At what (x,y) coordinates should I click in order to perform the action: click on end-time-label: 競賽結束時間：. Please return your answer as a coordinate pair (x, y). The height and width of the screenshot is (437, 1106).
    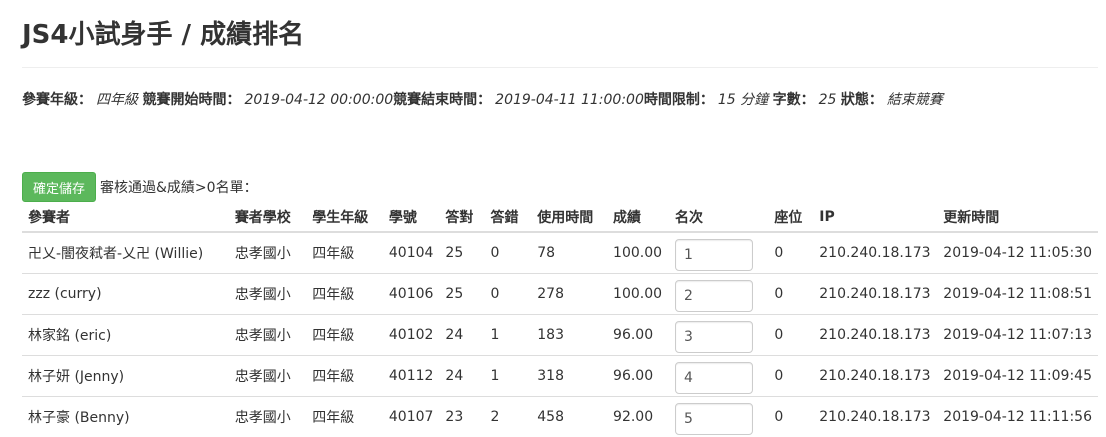
    Looking at the image, I should click on (442, 100).